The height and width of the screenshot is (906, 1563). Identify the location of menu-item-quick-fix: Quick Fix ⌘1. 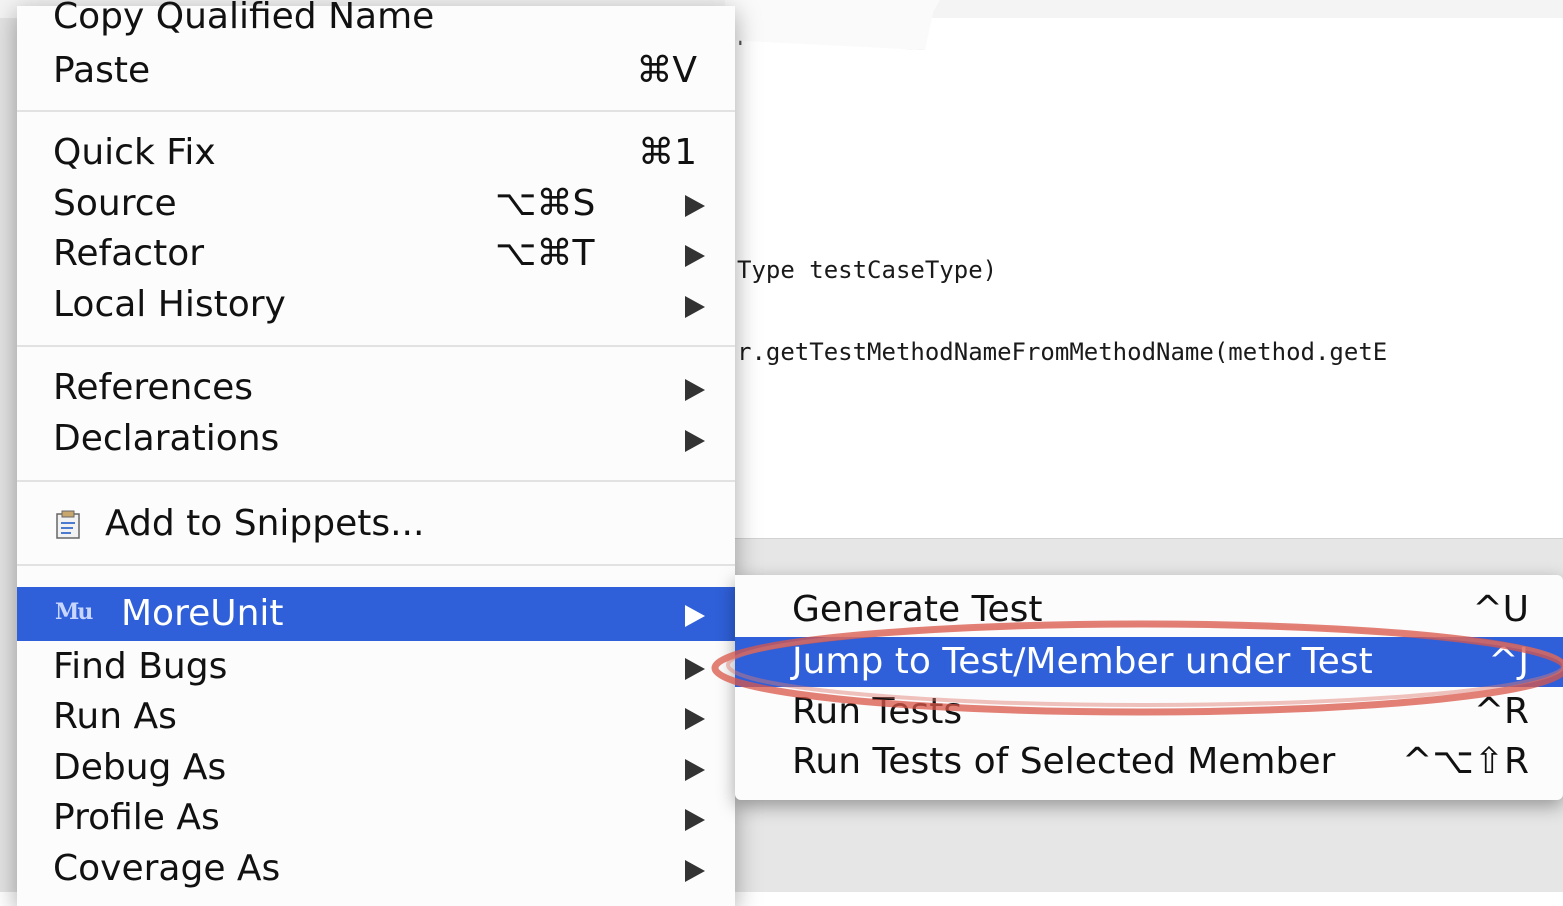
(376, 153).